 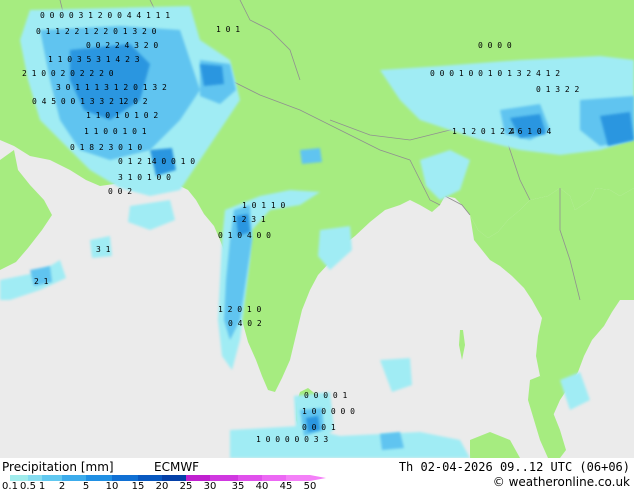 What do you see at coordinates (42, 486) in the screenshot?
I see `scale-tick-label: 1` at bounding box center [42, 486].